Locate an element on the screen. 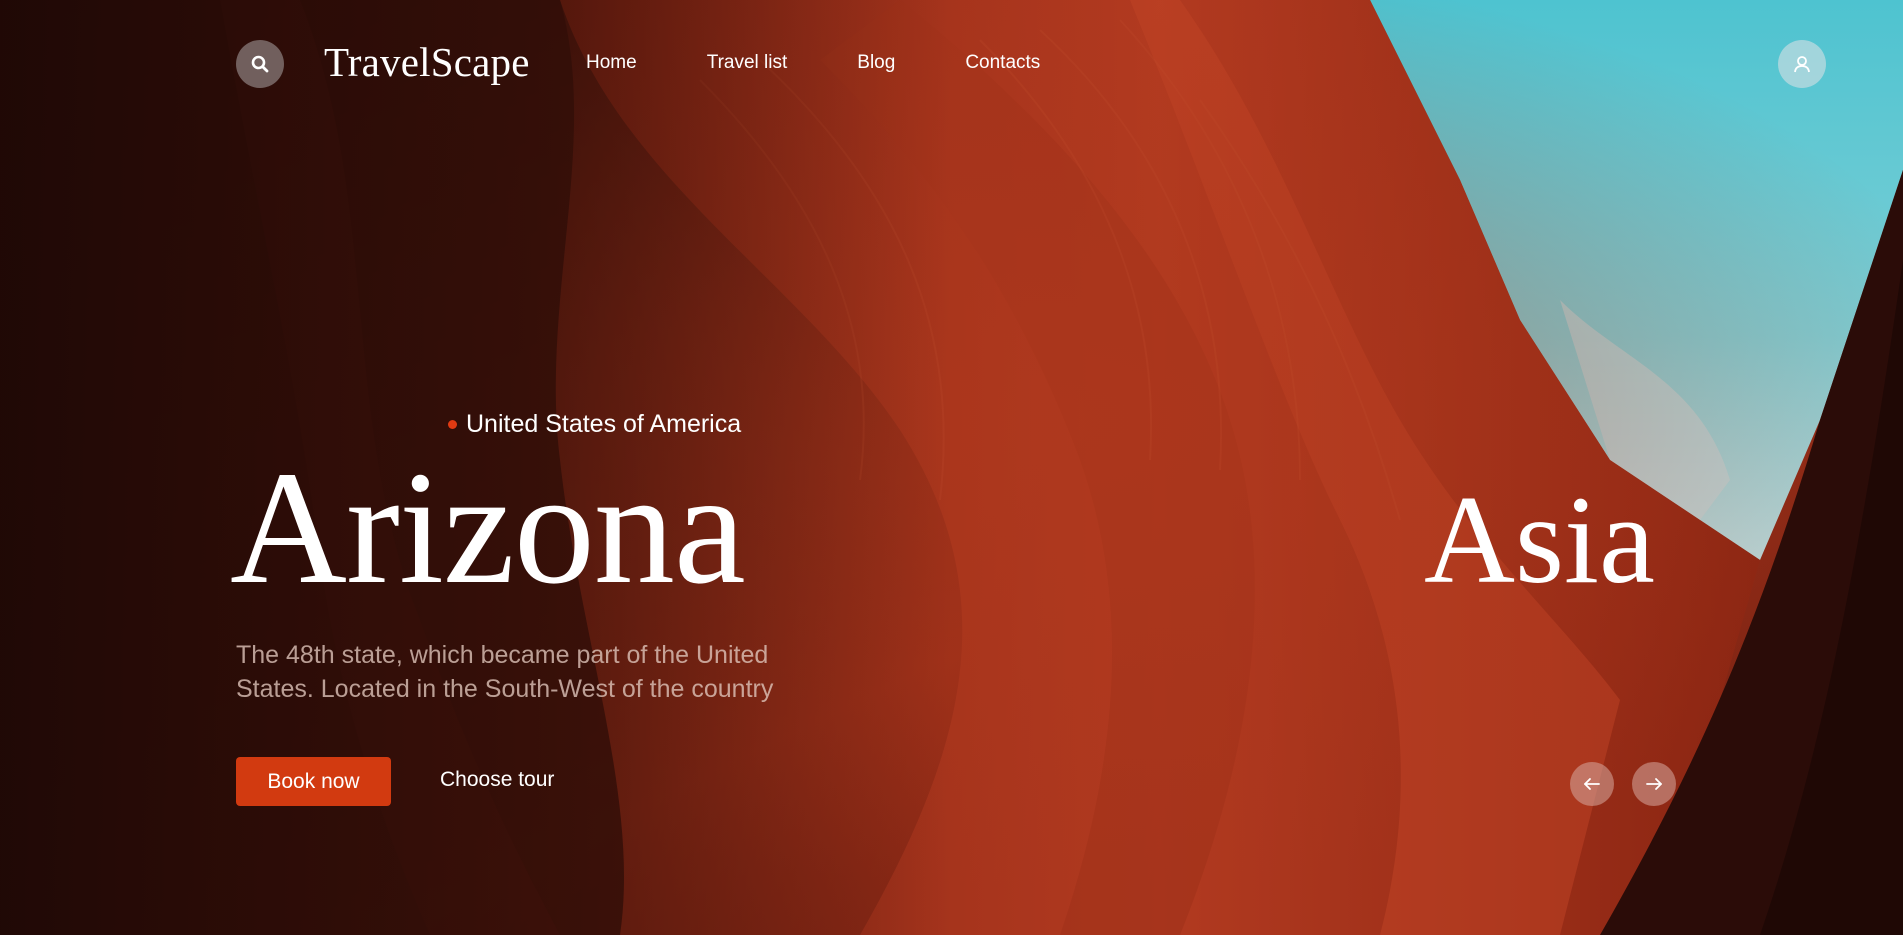 This screenshot has height=935, width=1903. user-account-button is located at coordinates (1802, 64).